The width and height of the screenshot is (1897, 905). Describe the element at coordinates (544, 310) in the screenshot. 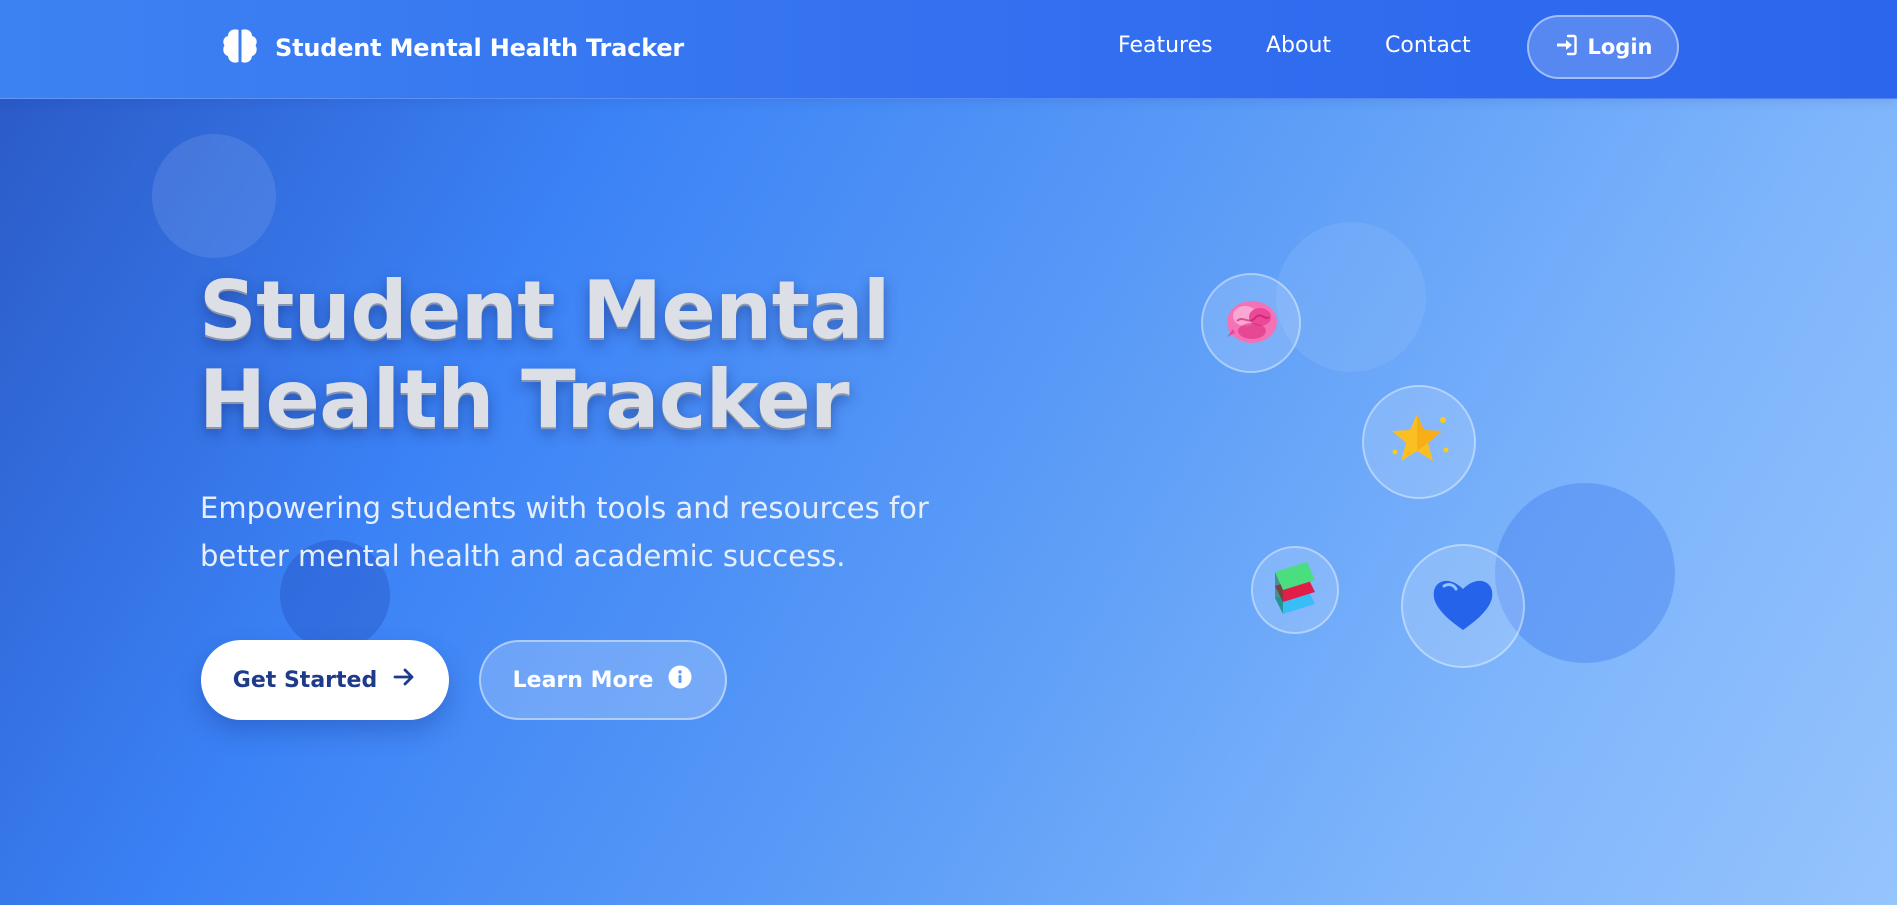

I see `hero-title-line-1: Student Mental` at that location.